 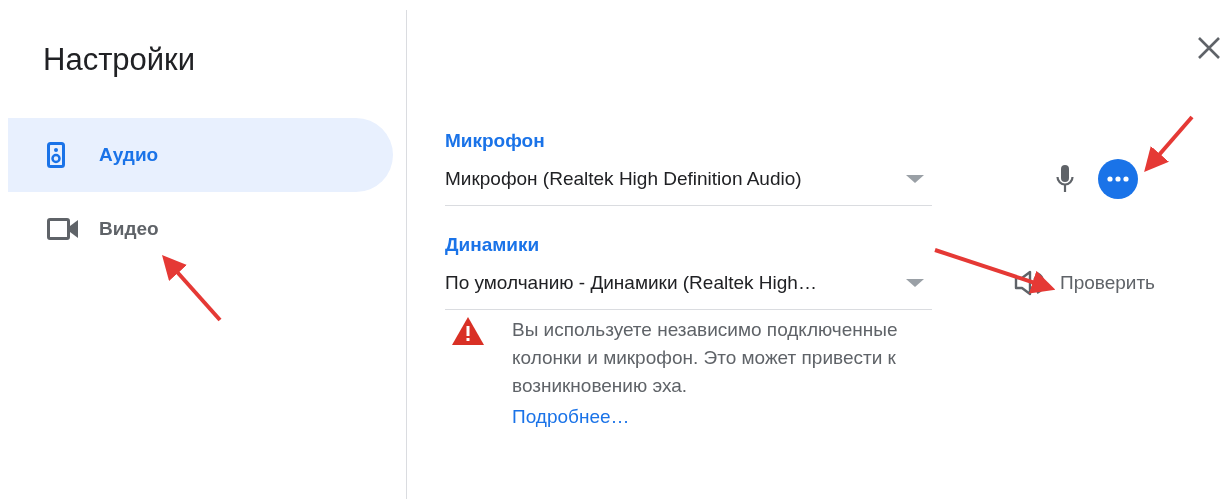 I want to click on video-camera-icon, so click(x=63, y=229).